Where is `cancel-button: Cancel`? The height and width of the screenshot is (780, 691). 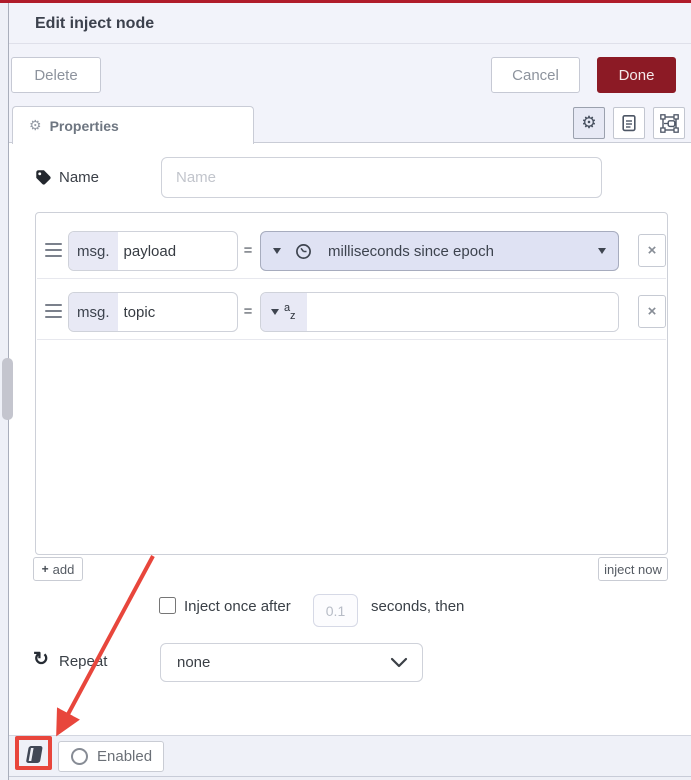
cancel-button: Cancel is located at coordinates (535, 75).